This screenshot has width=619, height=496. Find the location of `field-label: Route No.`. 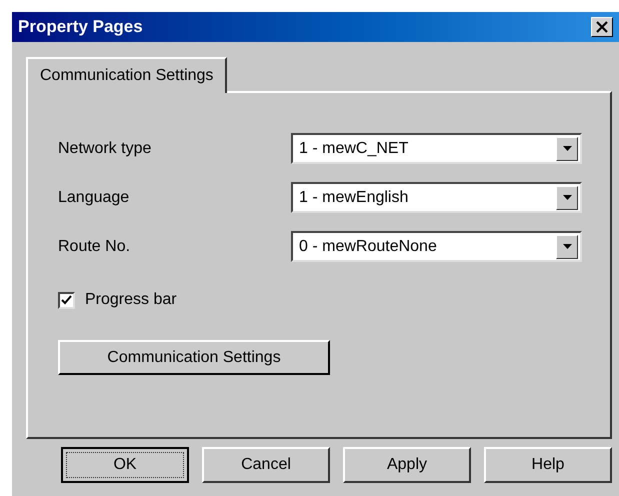

field-label: Route No. is located at coordinates (94, 246).